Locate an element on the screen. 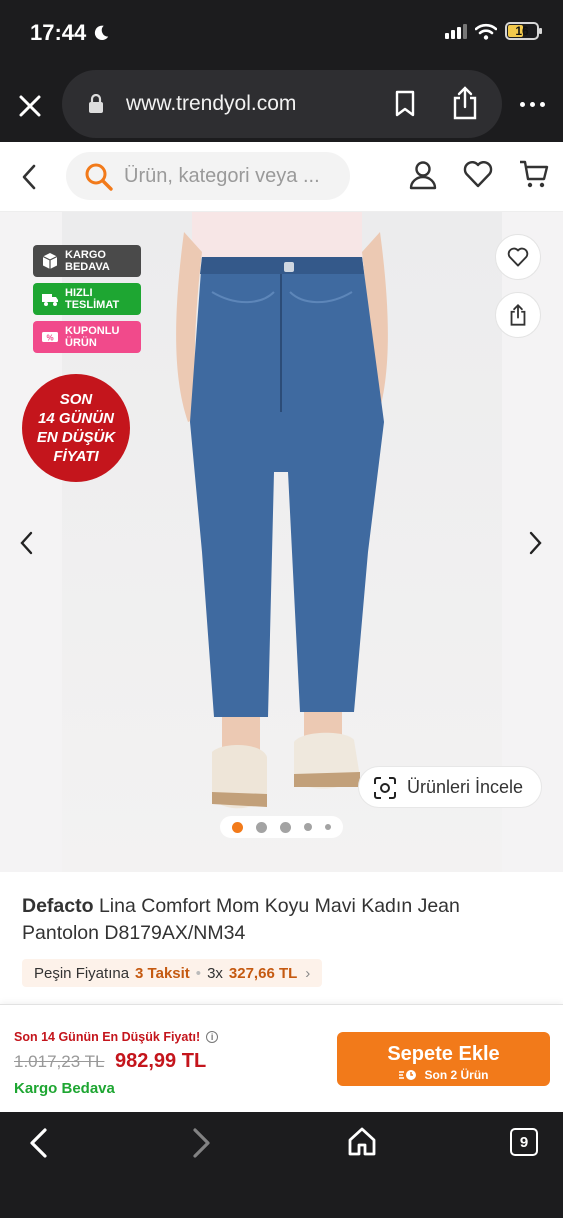 The image size is (563, 1218). coupon-icon: % is located at coordinates (50, 337).